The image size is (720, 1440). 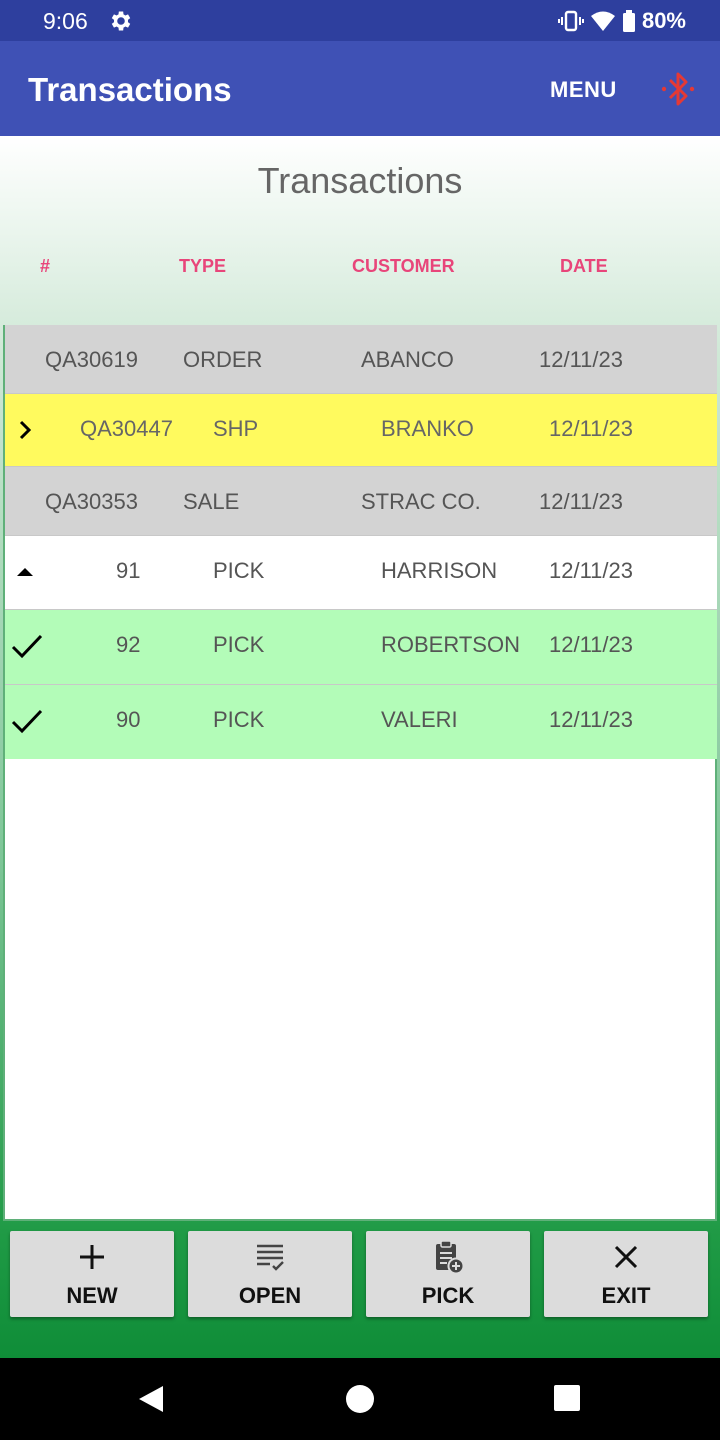 I want to click on open-button: OPEN, so click(x=270, y=1274).